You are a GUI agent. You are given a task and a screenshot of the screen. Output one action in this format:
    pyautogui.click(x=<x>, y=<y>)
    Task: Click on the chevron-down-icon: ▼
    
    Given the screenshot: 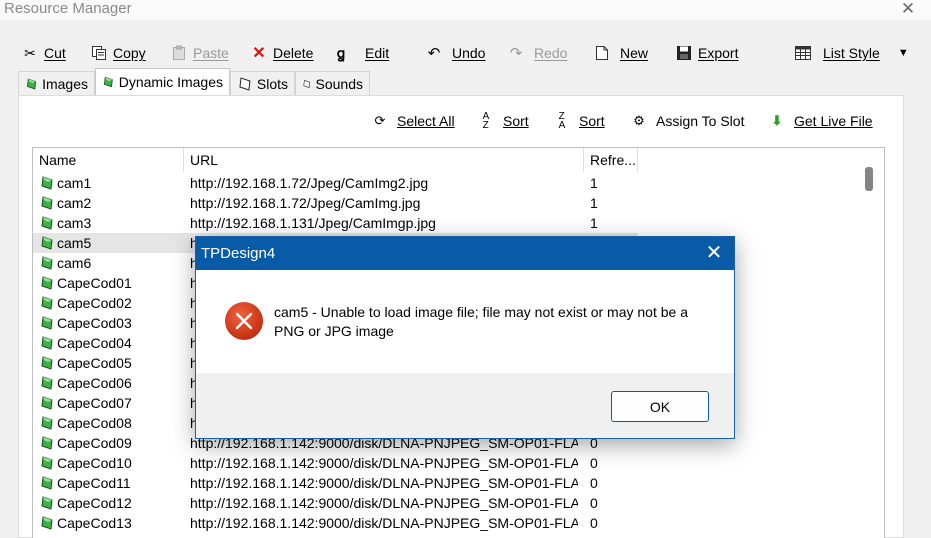 What is the action you would take?
    pyautogui.click(x=903, y=53)
    